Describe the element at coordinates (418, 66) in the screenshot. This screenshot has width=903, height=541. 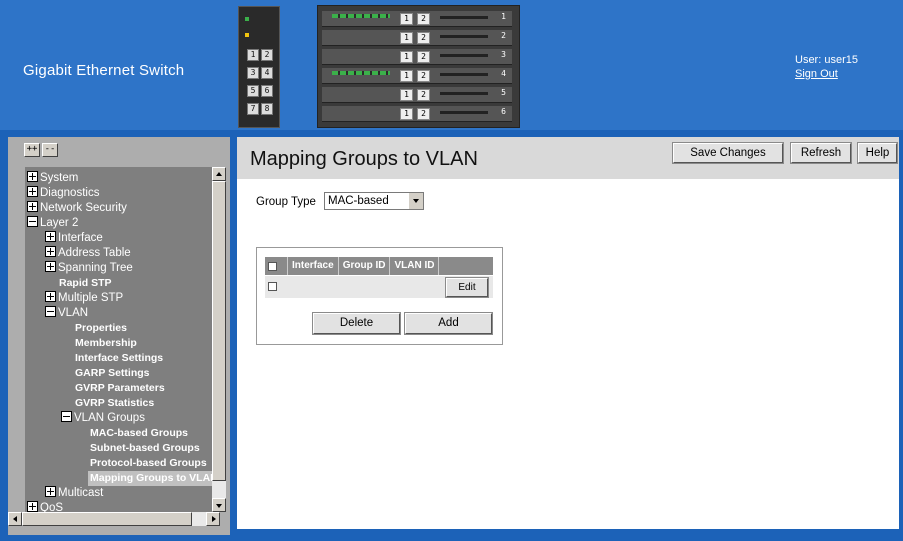
I see `blade-chassis-image: 121 122 123 124 125 126` at that location.